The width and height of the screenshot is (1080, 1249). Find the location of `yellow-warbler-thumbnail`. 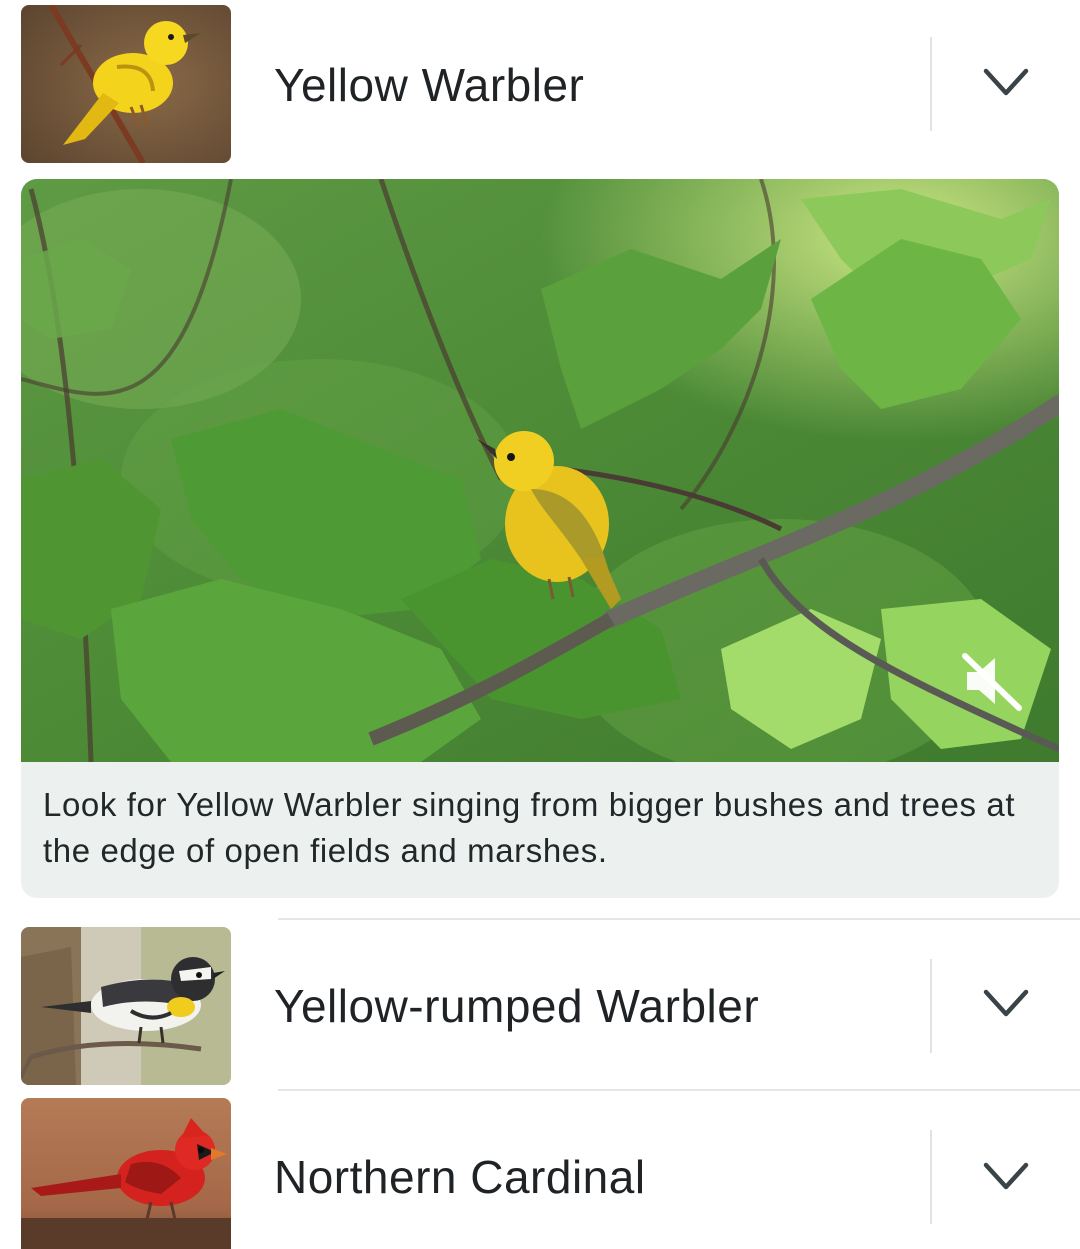

yellow-warbler-thumbnail is located at coordinates (126, 84).